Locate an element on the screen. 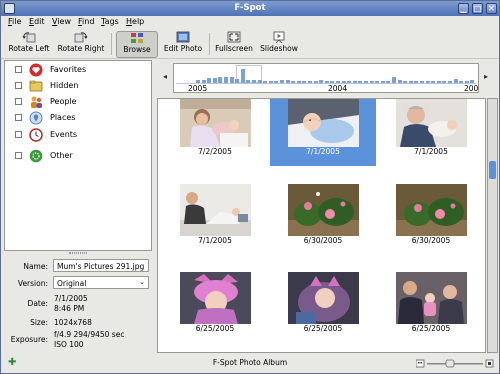 This screenshot has height=374, width=500. photo-thumbnail: 7/2/2005 is located at coordinates (215, 132).